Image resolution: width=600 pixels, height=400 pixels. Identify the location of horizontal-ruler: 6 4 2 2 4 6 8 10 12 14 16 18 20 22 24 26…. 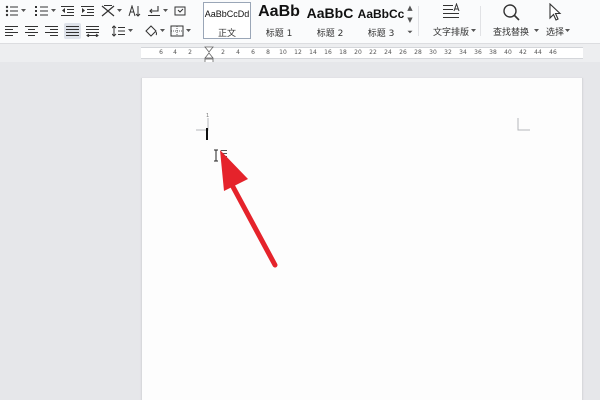
(300, 53).